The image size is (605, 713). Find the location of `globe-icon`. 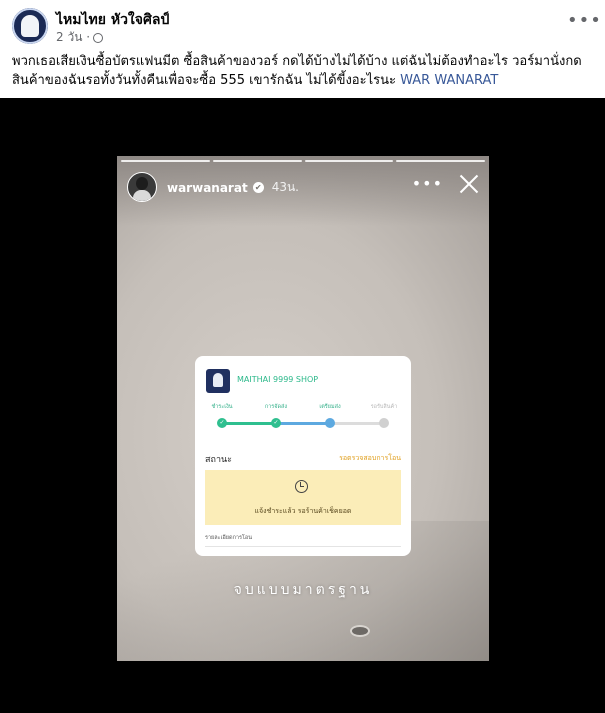

globe-icon is located at coordinates (98, 37).